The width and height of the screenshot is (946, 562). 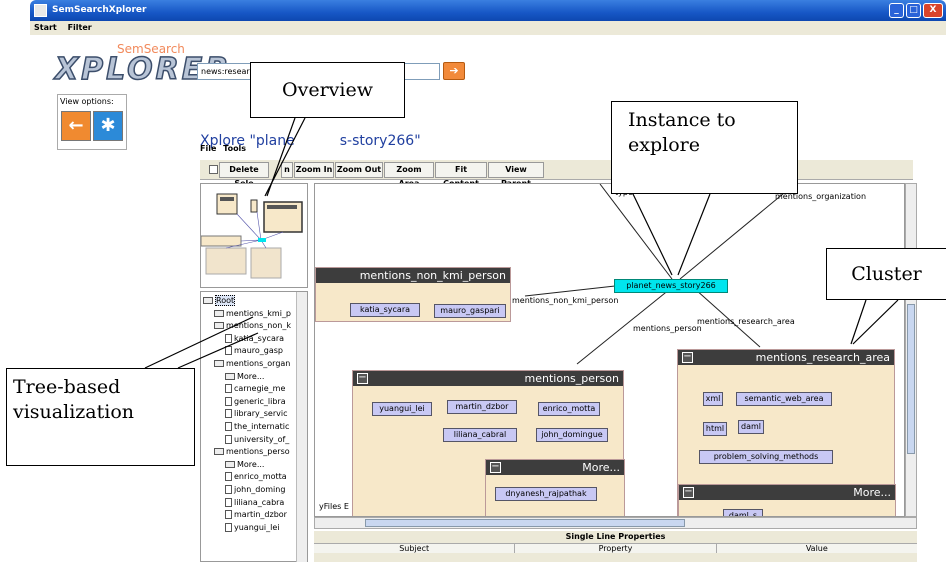 I want to click on column-property: Property, so click(x=616, y=548).